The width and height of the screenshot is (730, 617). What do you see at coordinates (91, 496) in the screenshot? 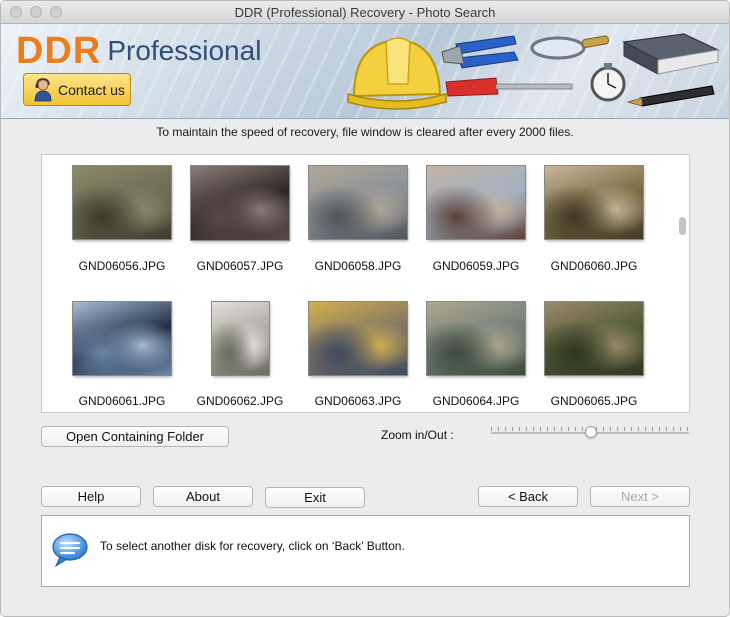
I see `help-button: Help` at bounding box center [91, 496].